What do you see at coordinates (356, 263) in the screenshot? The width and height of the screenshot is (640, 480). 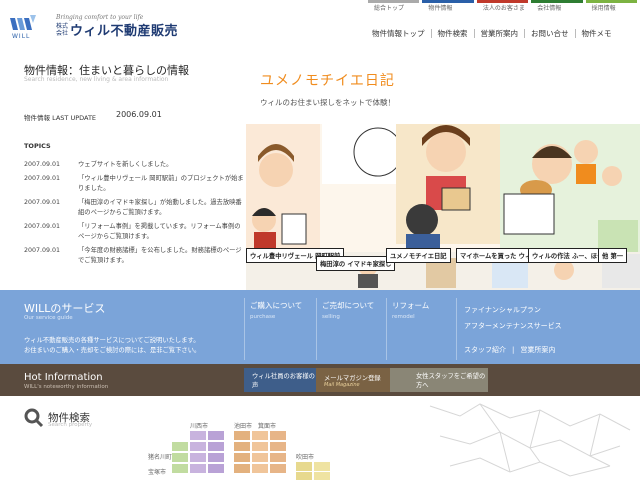 I see `comic-label-umeda: 梅田淳の イマドキ家探し` at bounding box center [356, 263].